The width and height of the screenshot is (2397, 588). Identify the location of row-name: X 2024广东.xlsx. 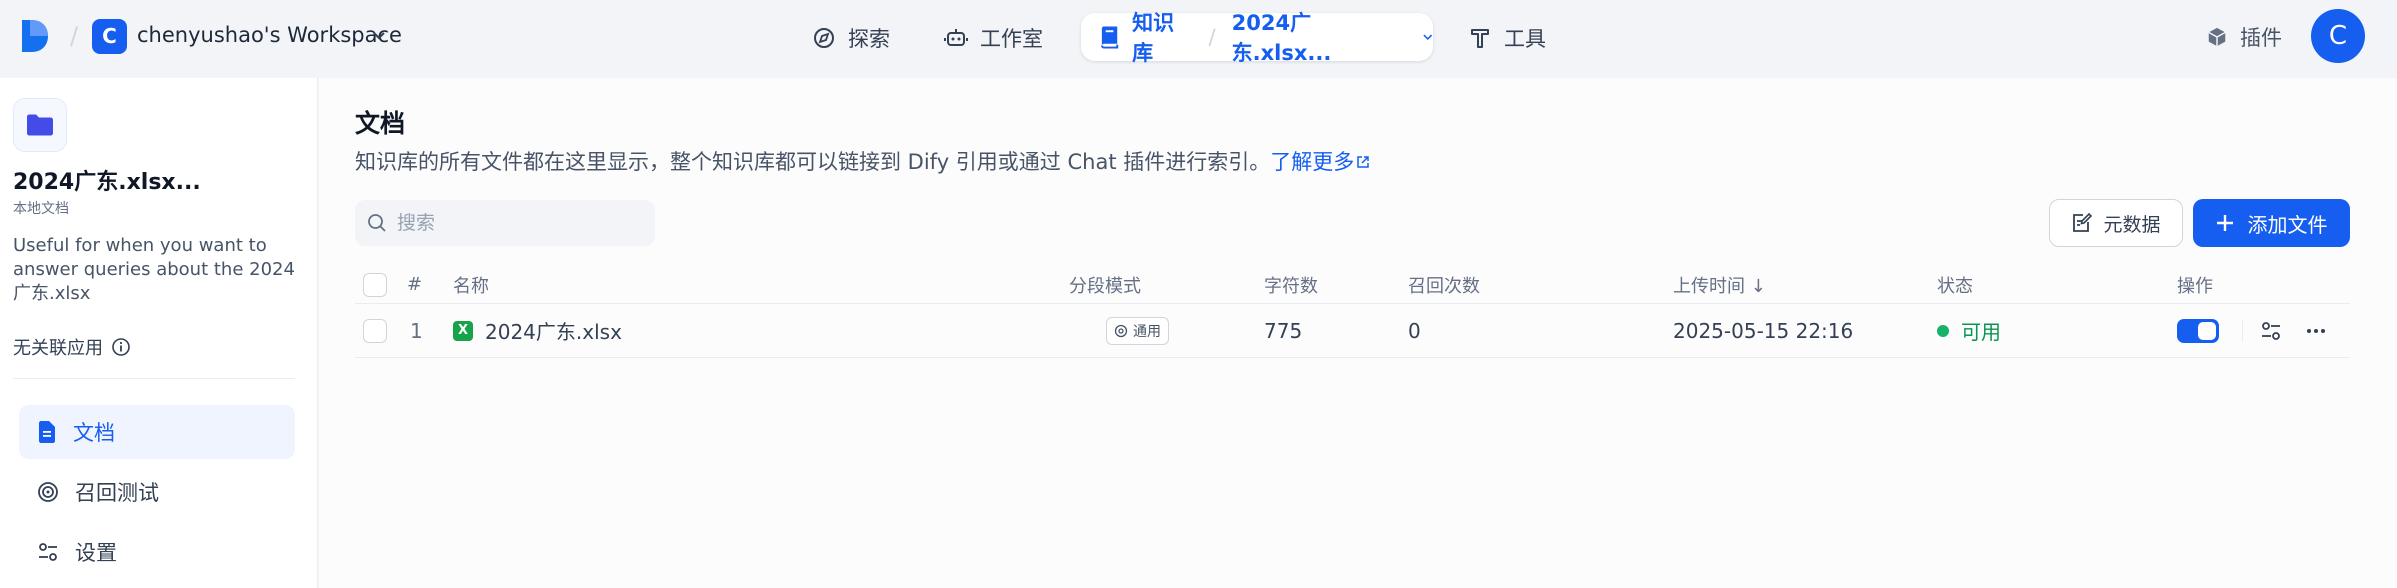
(537, 330).